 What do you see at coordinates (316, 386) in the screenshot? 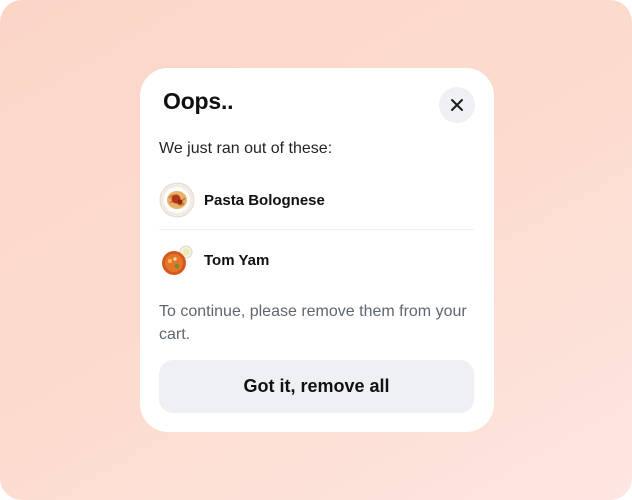
I see `remove-all-button: Got it, remove all` at bounding box center [316, 386].